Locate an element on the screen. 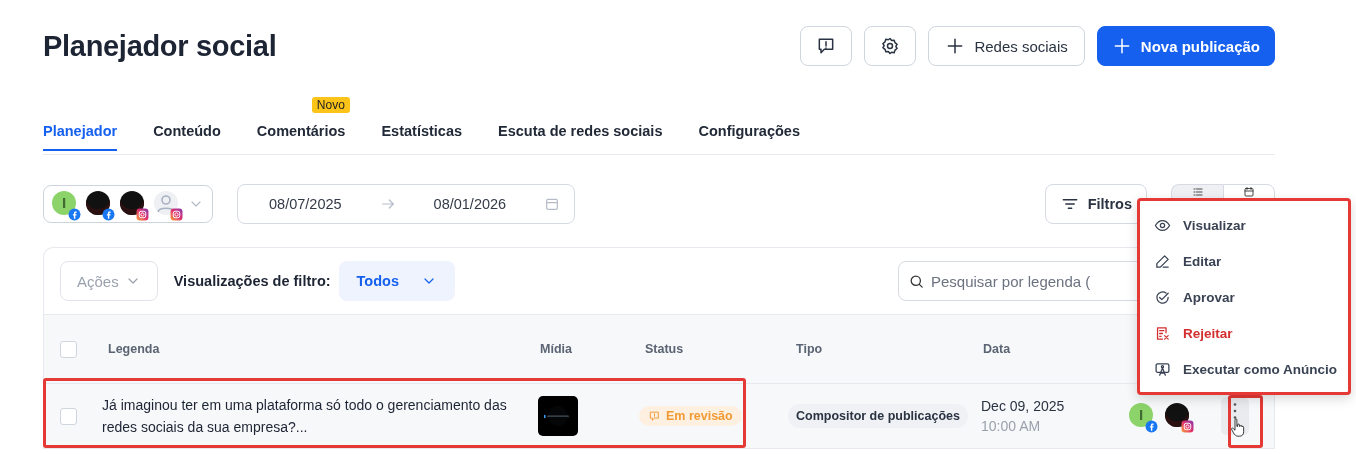 Image resolution: width=1356 pixels, height=454 pixels. filter-view-dropdown: Todos is located at coordinates (396, 281).